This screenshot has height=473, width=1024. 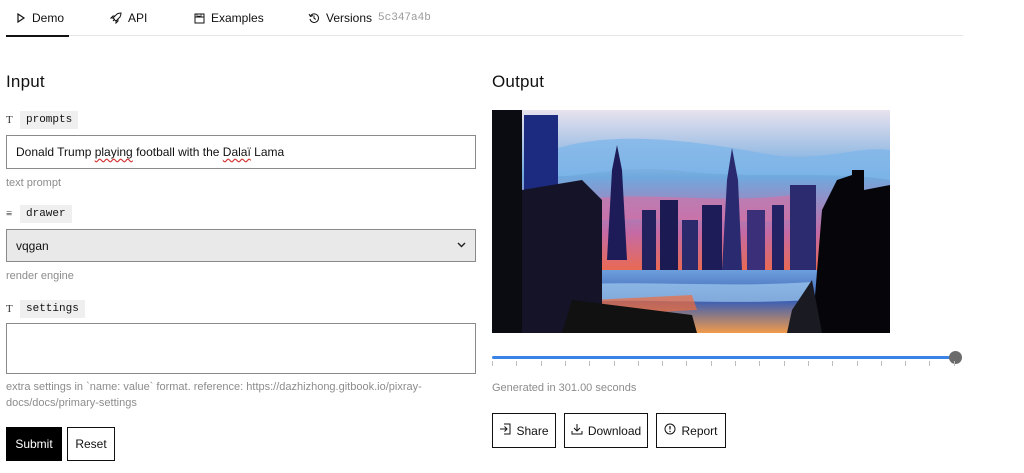 What do you see at coordinates (461, 245) in the screenshot?
I see `chevron-down-icon` at bounding box center [461, 245].